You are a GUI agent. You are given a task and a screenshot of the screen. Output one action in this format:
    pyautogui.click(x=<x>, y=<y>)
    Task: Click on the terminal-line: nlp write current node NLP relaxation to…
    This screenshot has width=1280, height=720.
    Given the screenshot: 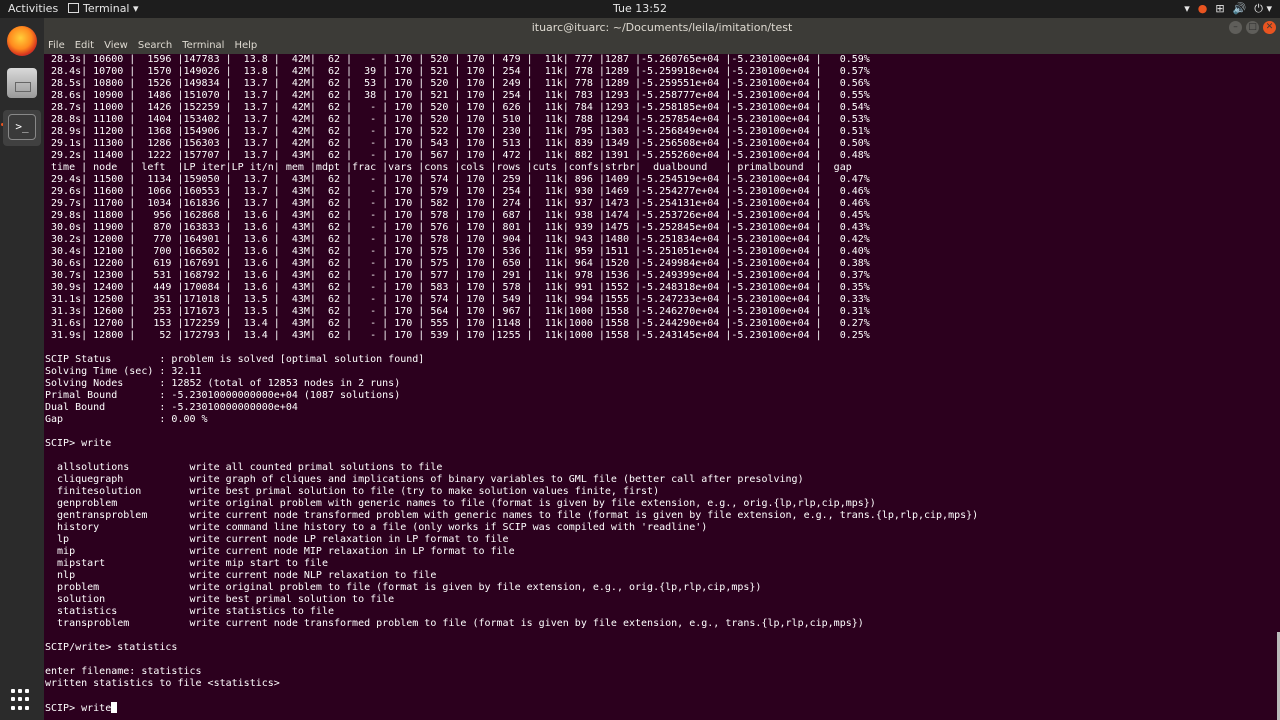 What is the action you would take?
    pyautogui.click(x=241, y=575)
    